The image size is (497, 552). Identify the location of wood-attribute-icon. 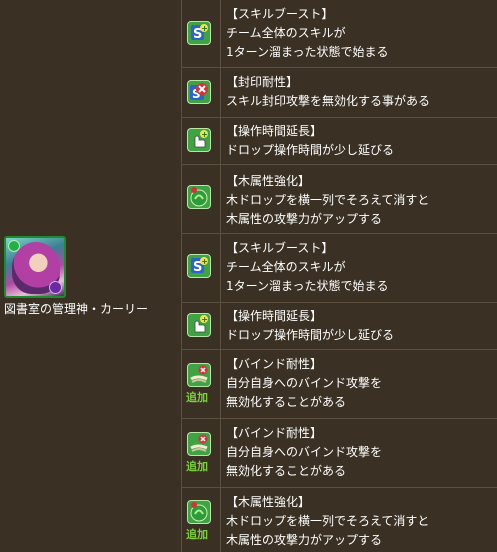
(14, 246).